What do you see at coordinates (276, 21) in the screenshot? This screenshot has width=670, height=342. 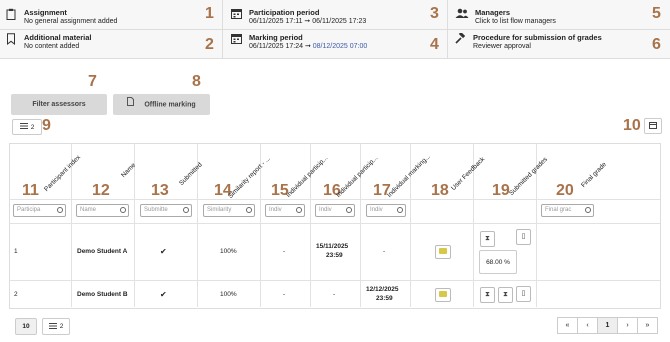 I see `participation-start: 06/11/2025 17:11` at bounding box center [276, 21].